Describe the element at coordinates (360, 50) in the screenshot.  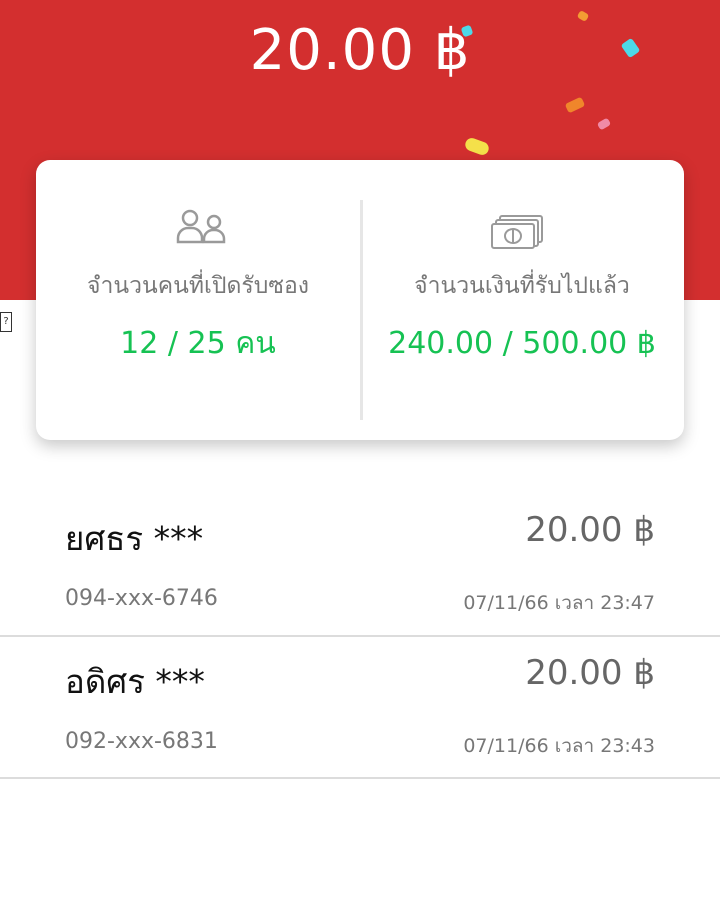
I see `received-amount: 20.00 ฿` at that location.